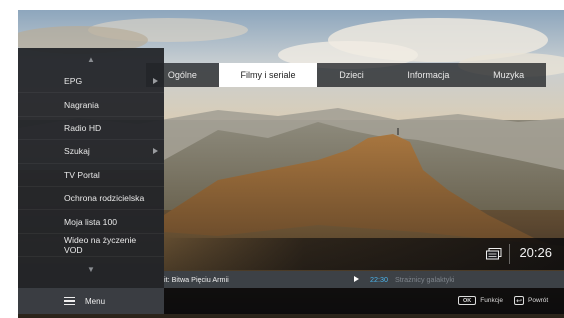 This screenshot has height=318, width=564. I want to click on menu-item-epg: EPG, so click(91, 82).